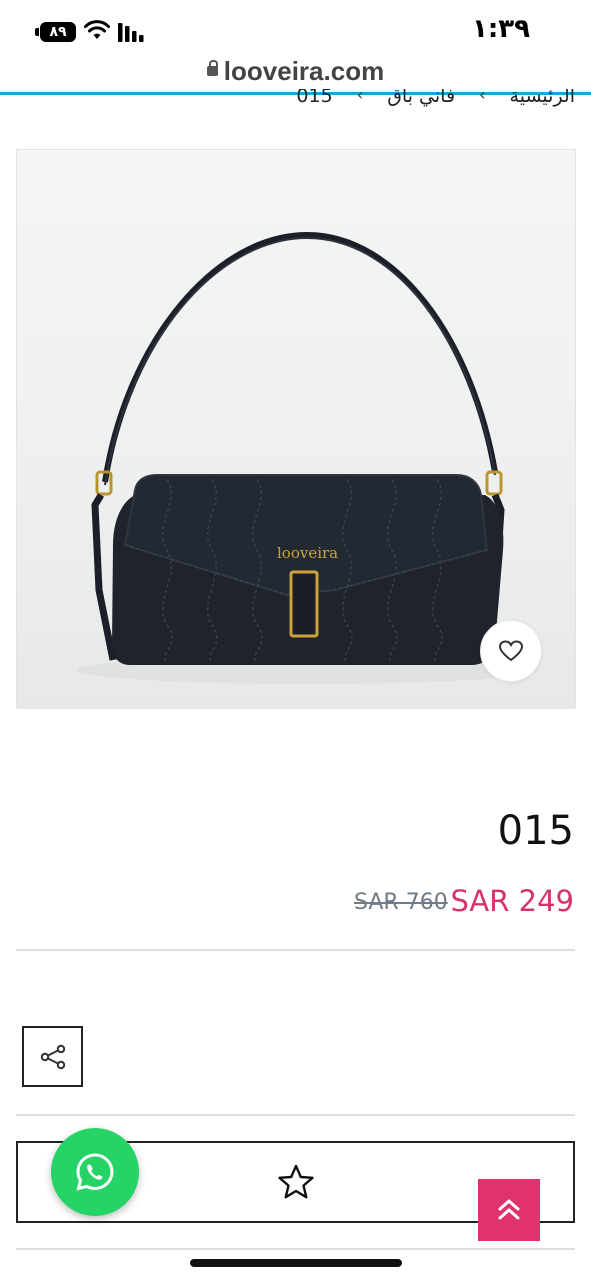  What do you see at coordinates (542, 98) in the screenshot?
I see `breadcrumb-home: الرئيسية` at bounding box center [542, 98].